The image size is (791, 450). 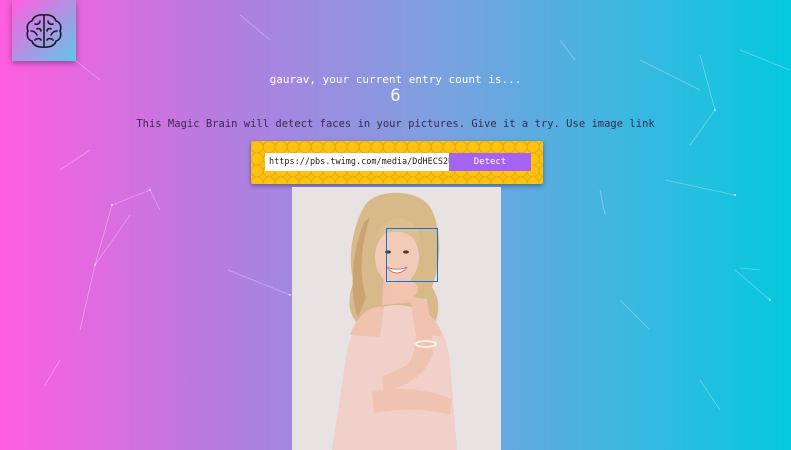 I want to click on brain-icon, so click(x=44, y=30).